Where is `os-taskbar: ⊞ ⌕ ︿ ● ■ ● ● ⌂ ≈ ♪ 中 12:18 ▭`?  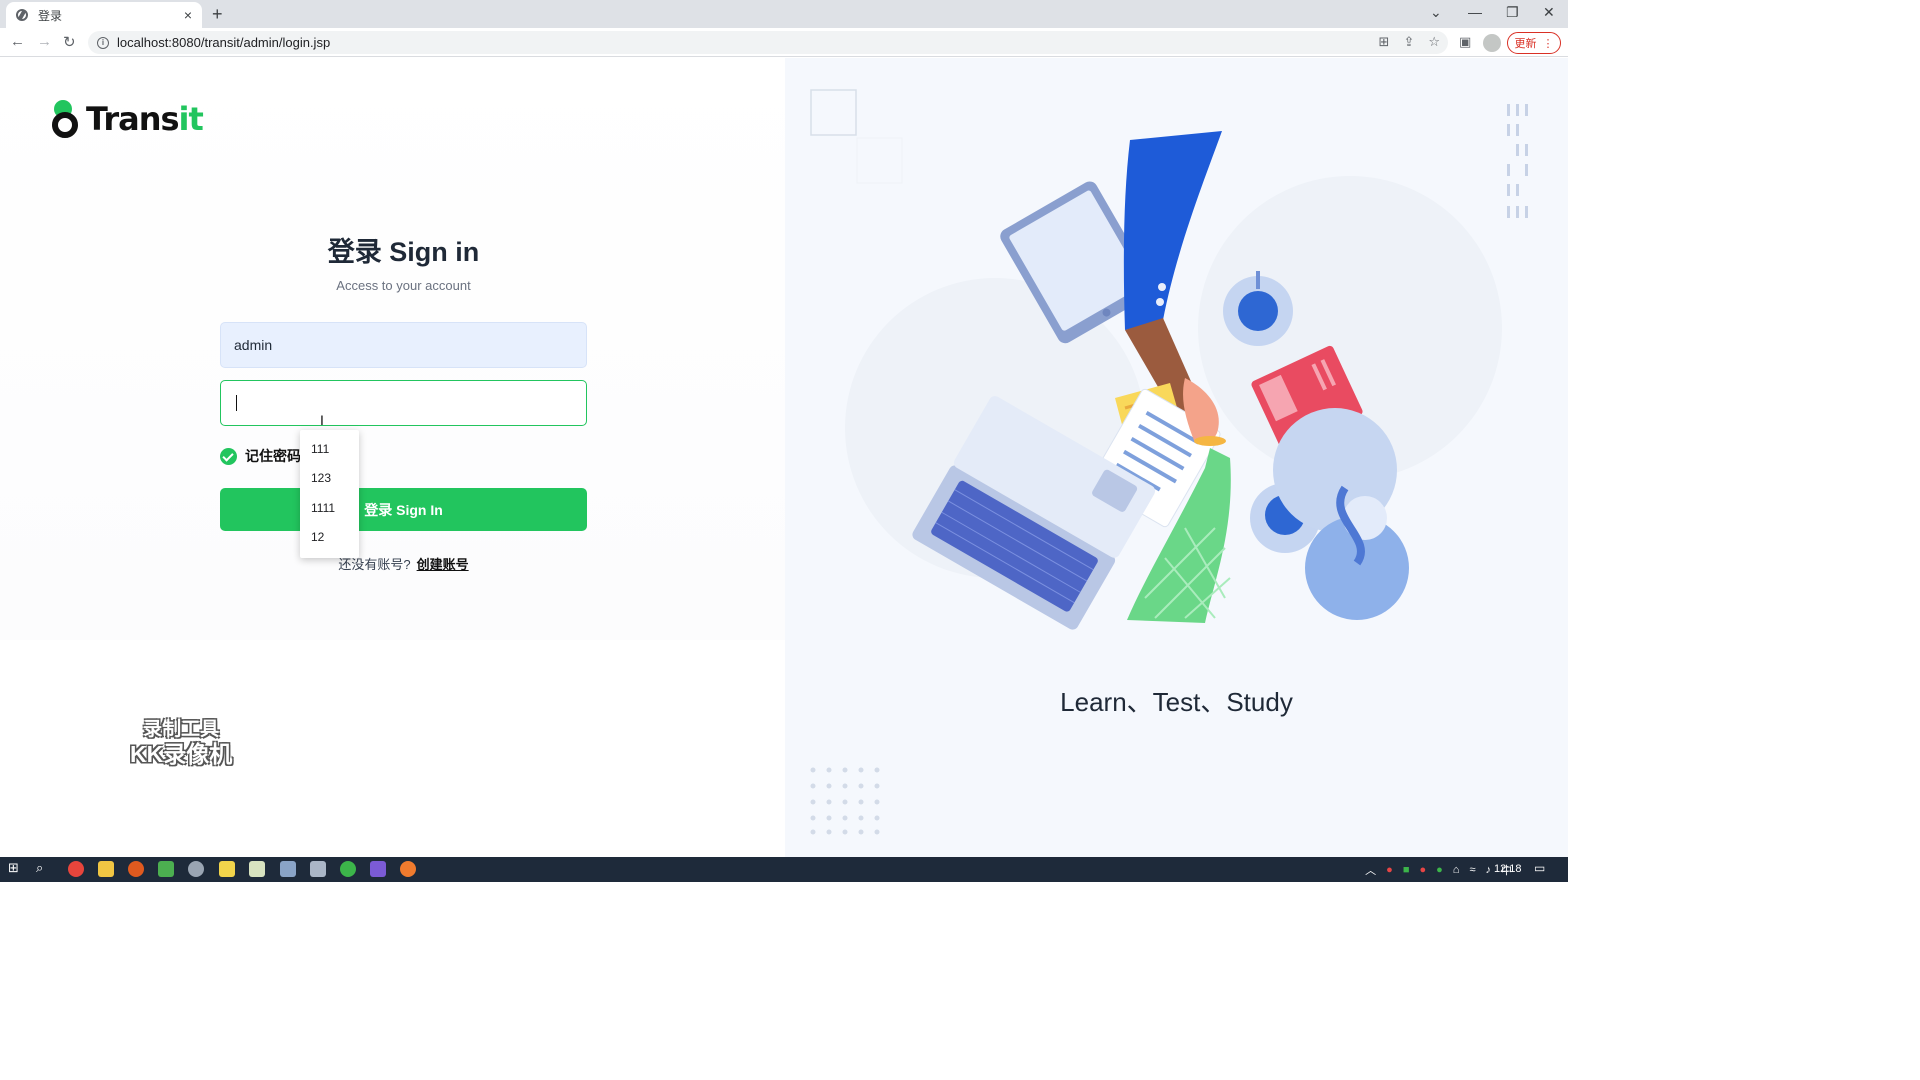
os-taskbar: ⊞ ⌕ ︿ ● ■ ● ● ⌂ ≈ ♪ 中 12:18 ▭ is located at coordinates (784, 869).